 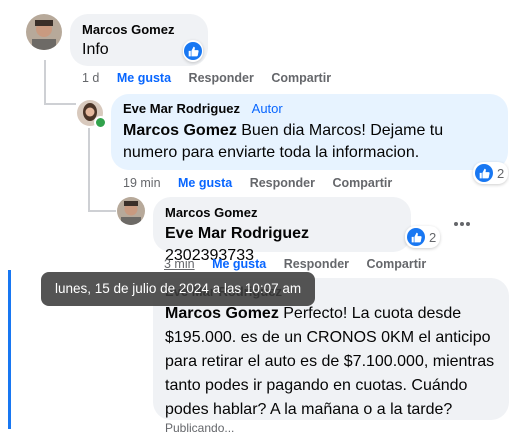 What do you see at coordinates (340, 130) in the screenshot?
I see `comment-text-line: Buen dia Marcos! Dejame tu` at bounding box center [340, 130].